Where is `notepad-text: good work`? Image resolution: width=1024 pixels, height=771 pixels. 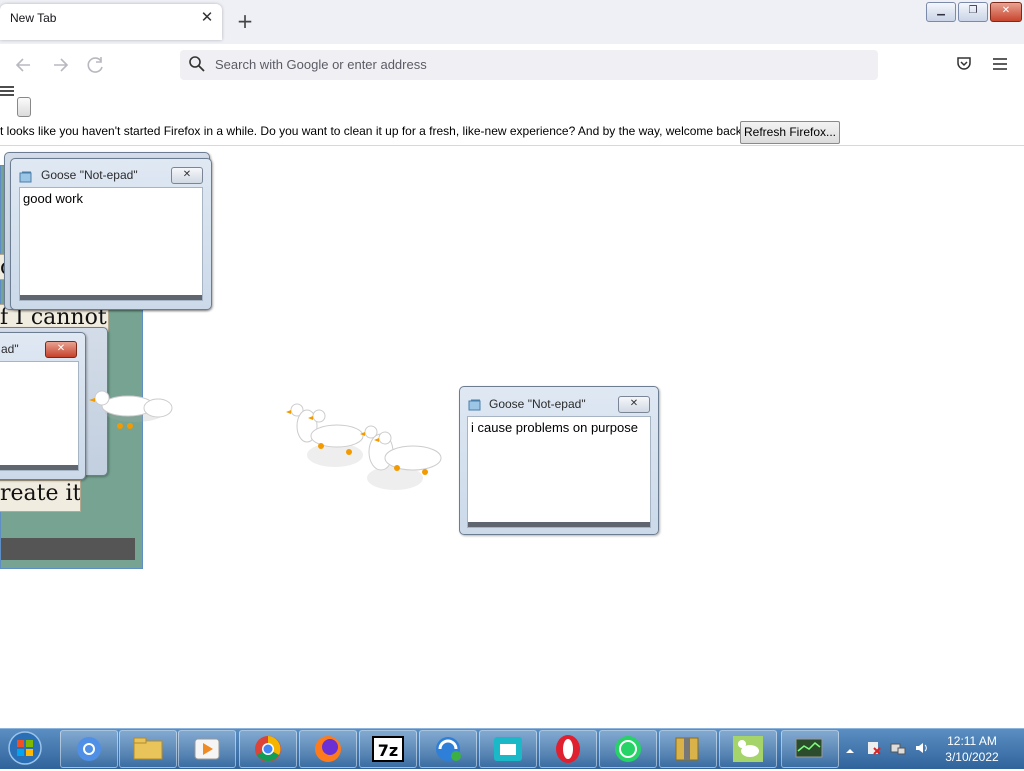
notepad-text: good work is located at coordinates (53, 198).